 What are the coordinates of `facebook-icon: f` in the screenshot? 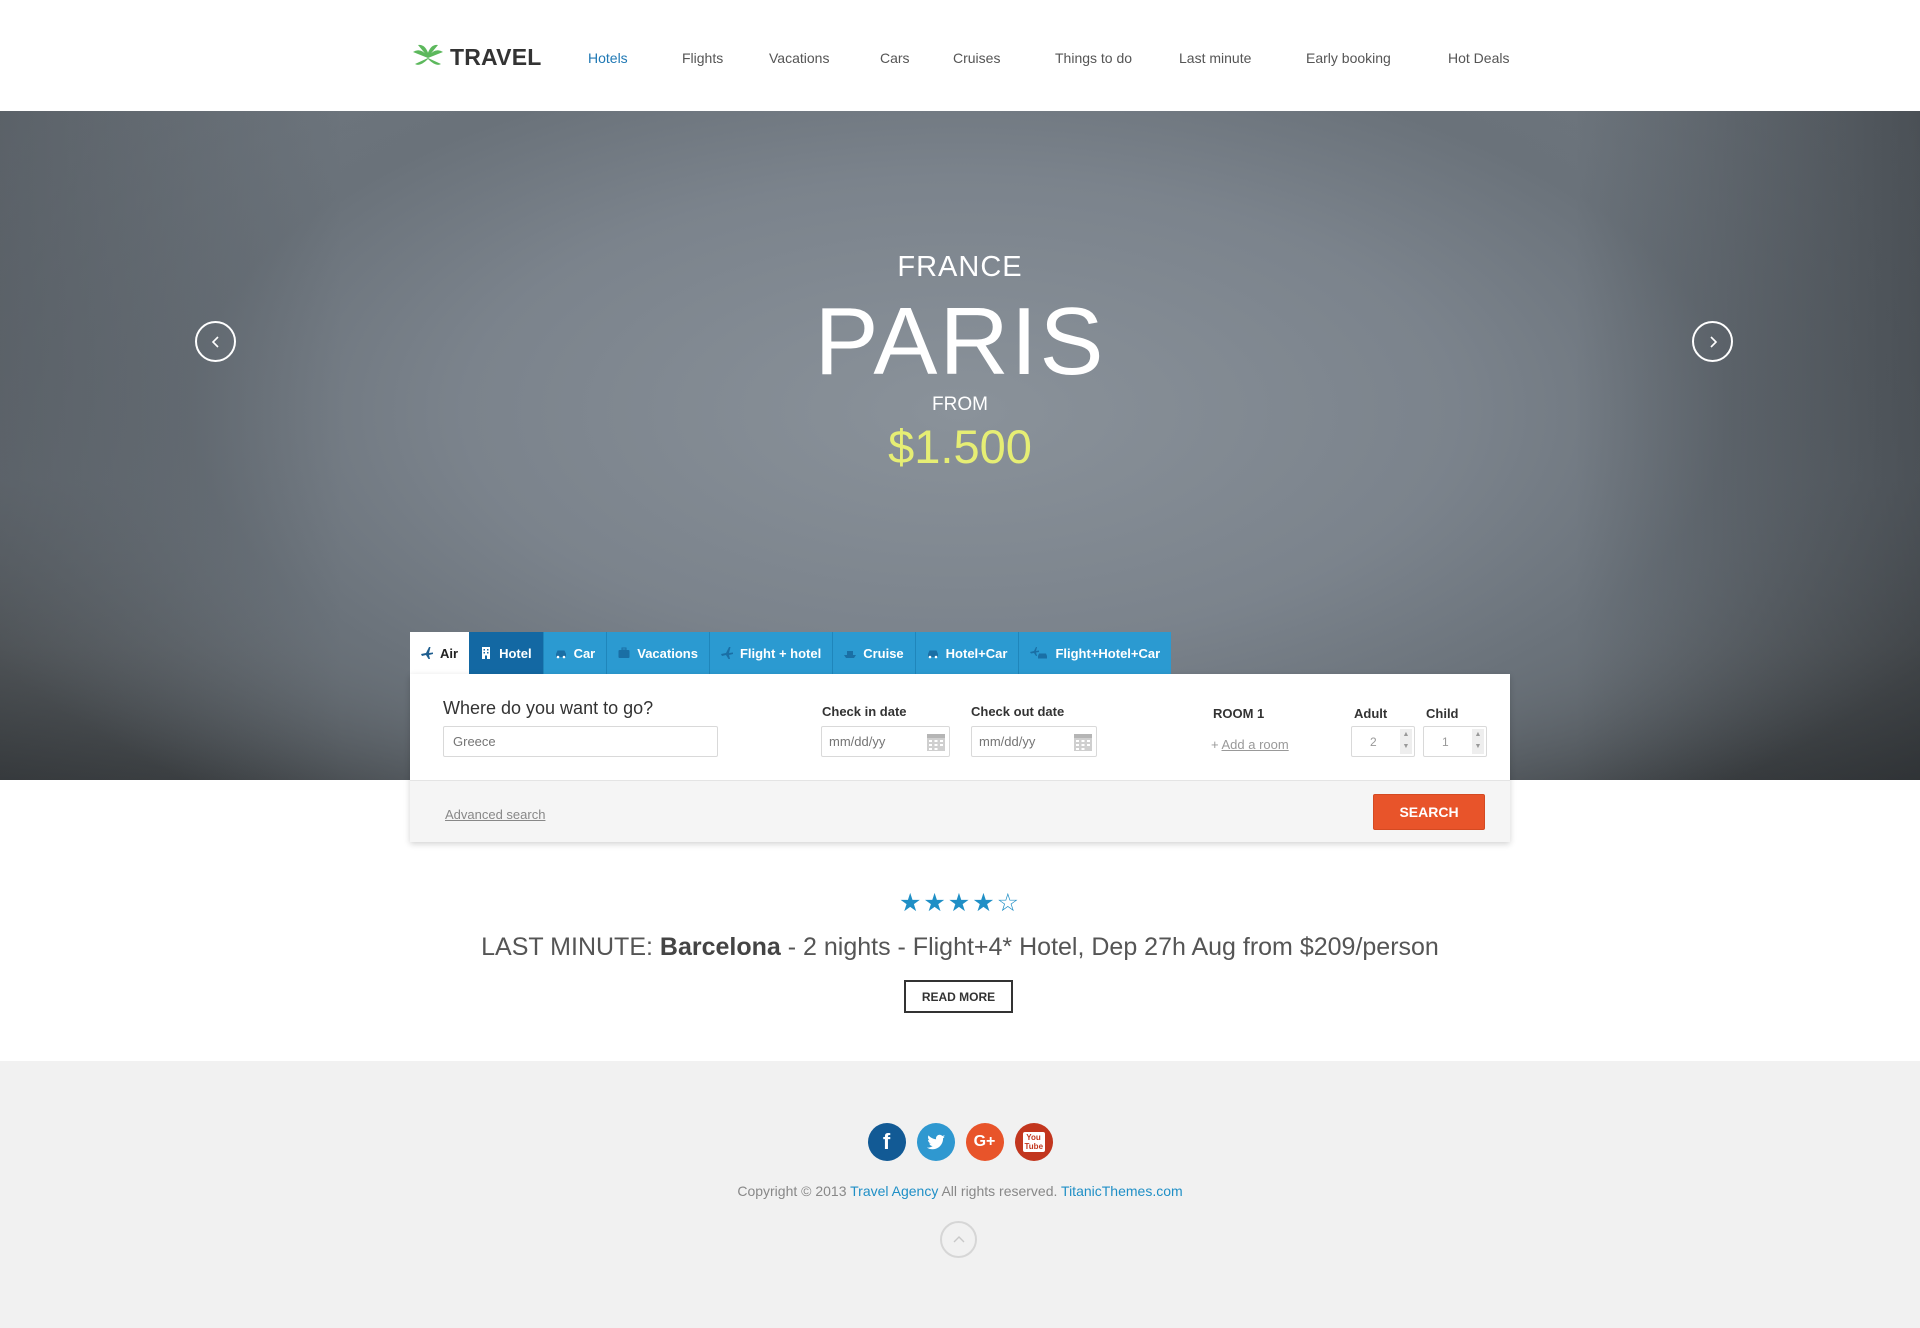 It's located at (886, 1142).